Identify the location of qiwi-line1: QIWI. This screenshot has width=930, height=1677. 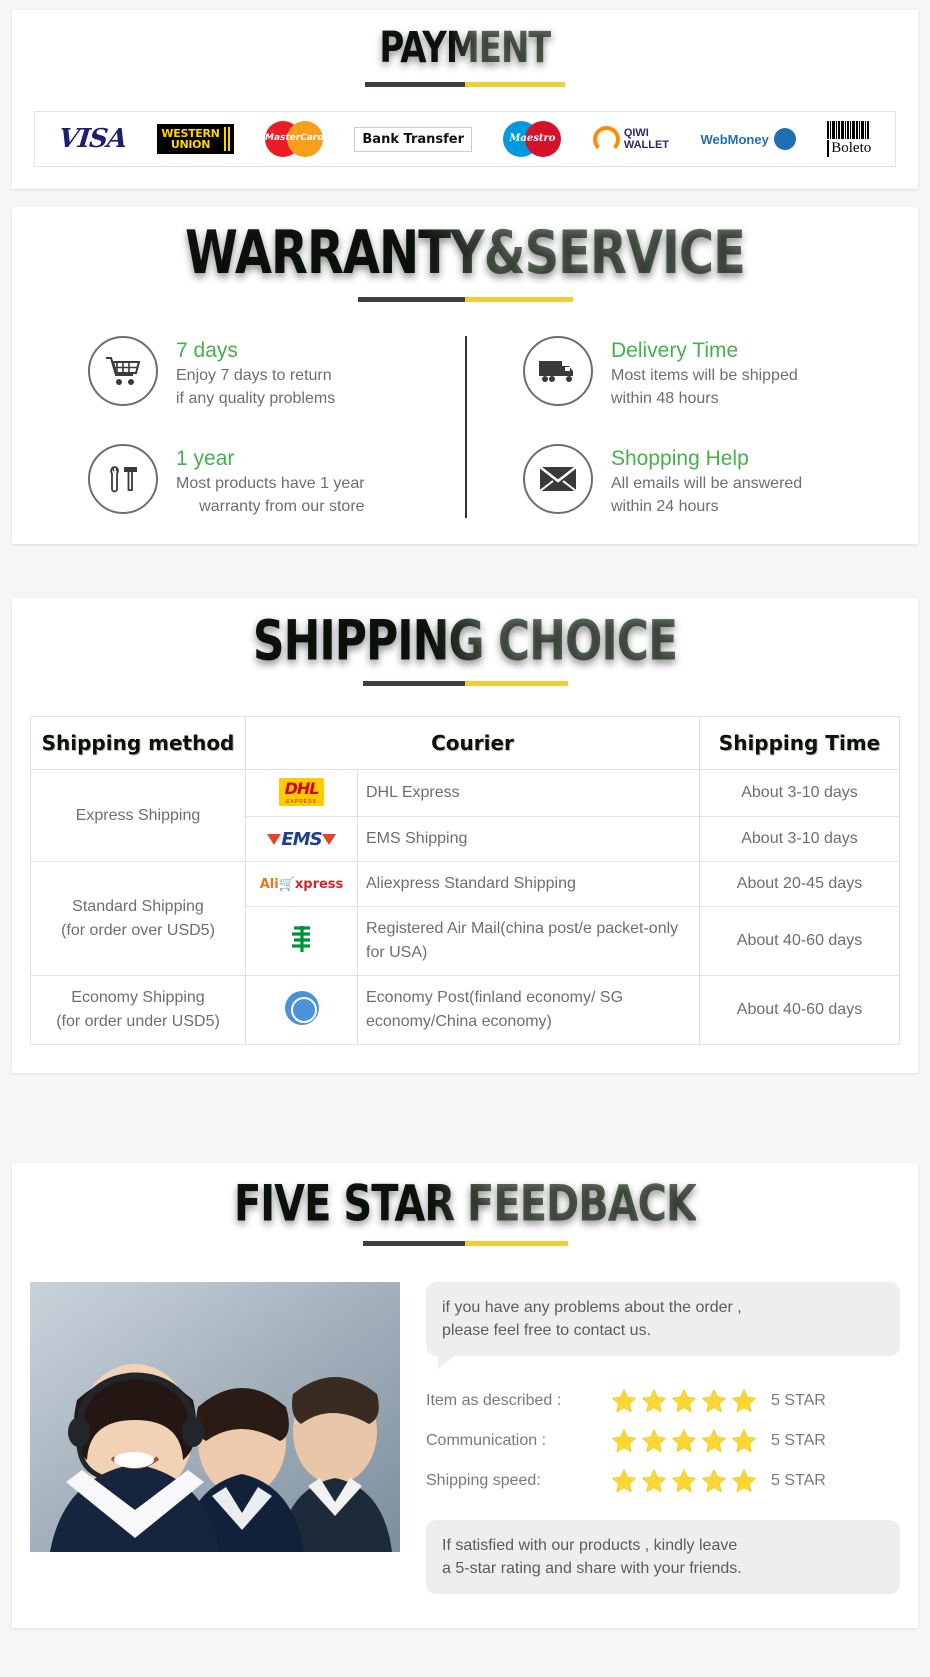
(636, 133).